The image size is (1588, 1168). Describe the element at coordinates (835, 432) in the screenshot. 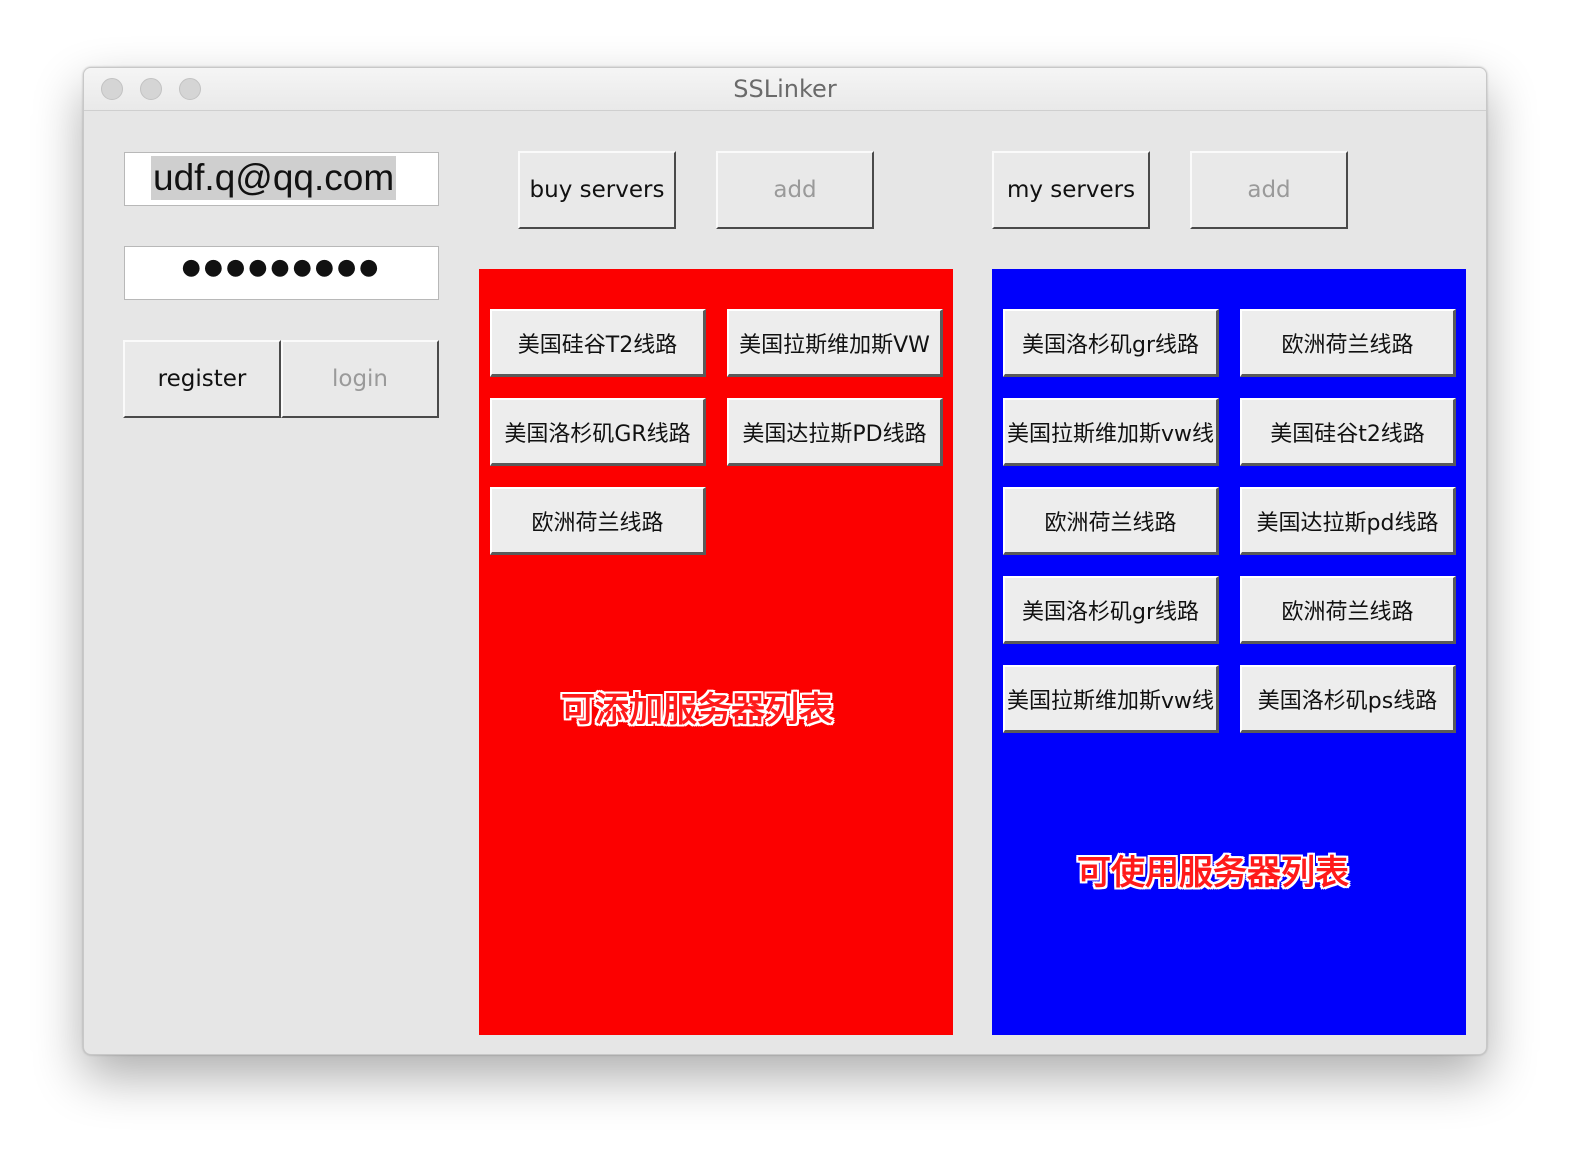

I see `buy-server-button: 美国达拉斯PD线路` at that location.